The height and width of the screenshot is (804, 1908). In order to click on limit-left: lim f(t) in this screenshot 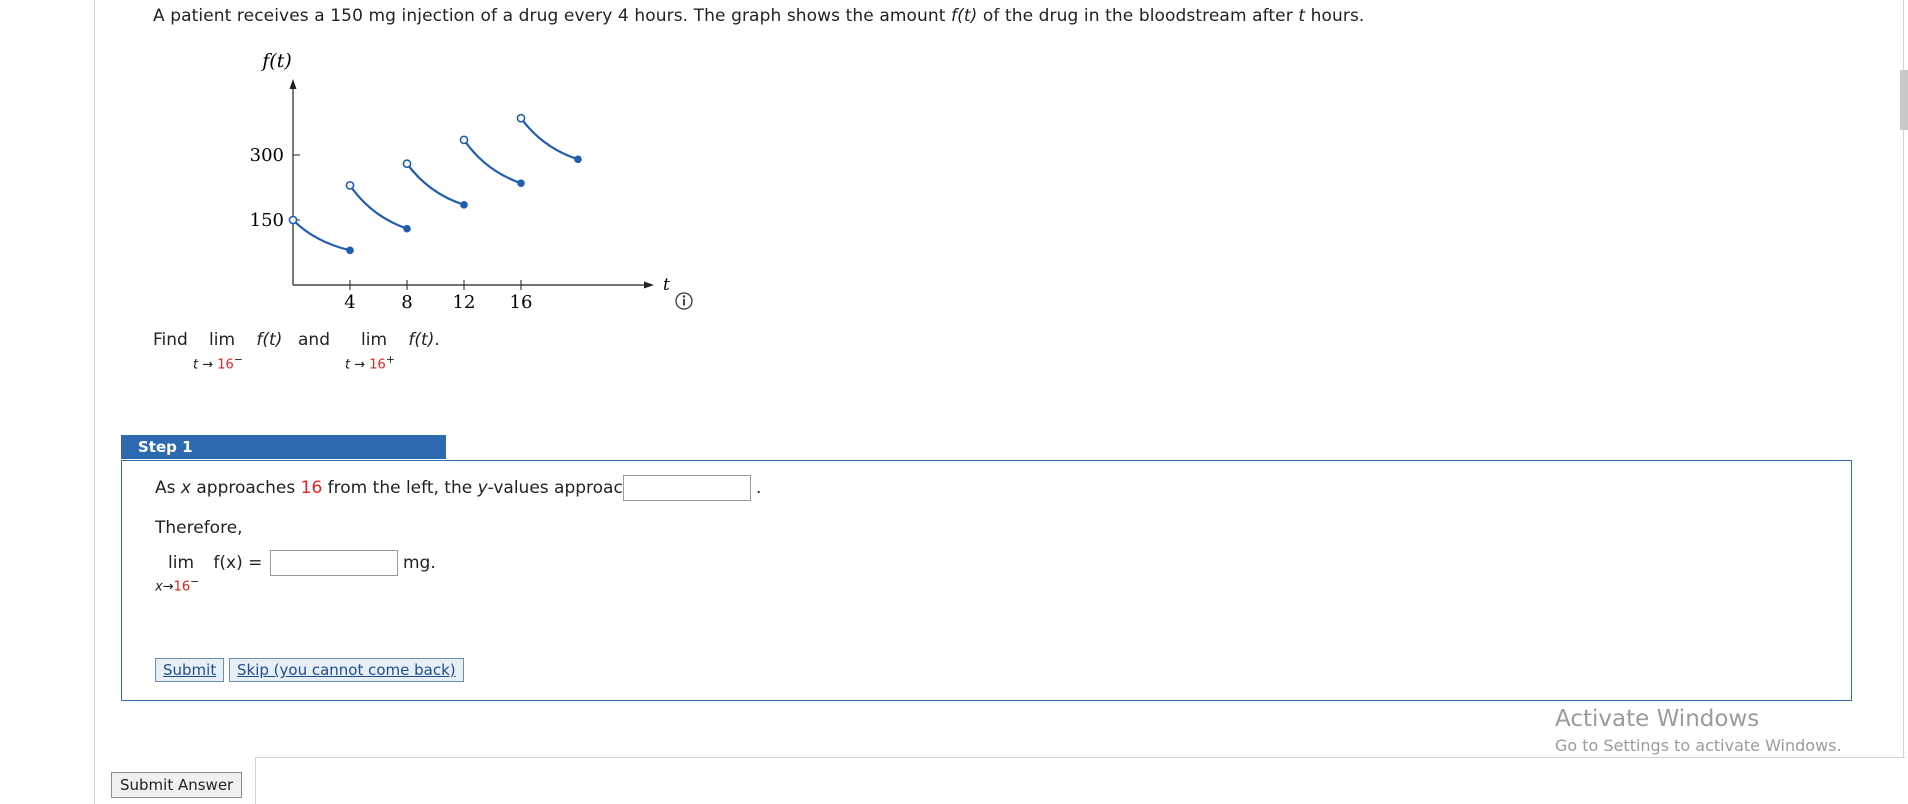, I will do `click(245, 340)`.